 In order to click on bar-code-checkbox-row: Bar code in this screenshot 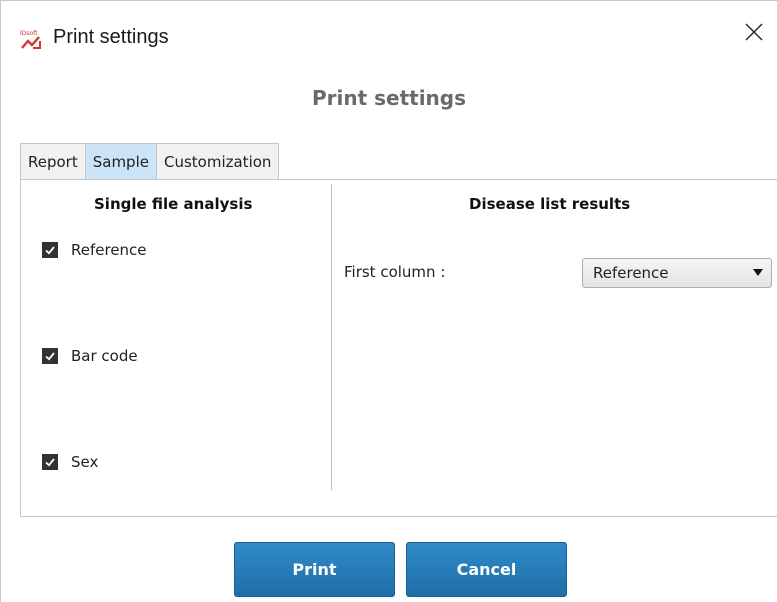, I will do `click(90, 356)`.